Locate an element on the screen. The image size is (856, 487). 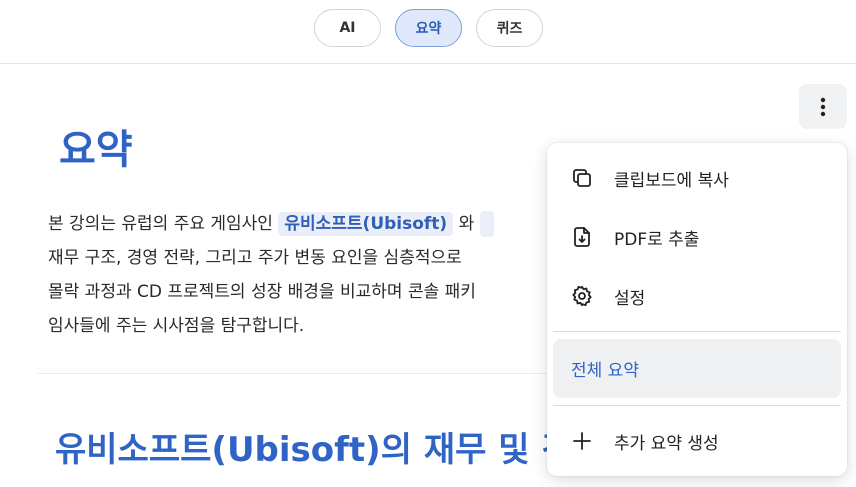
menu-item-export-pdf: PDF로 추출 is located at coordinates (697, 237).